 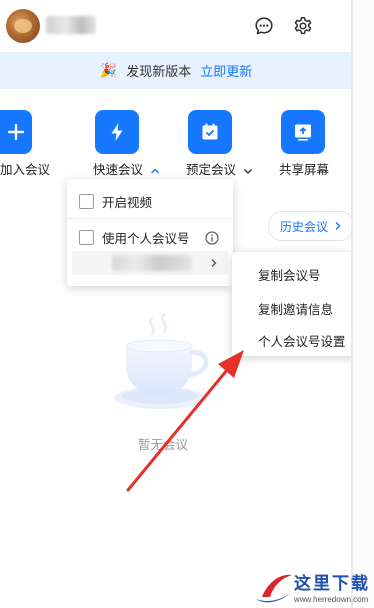 What do you see at coordinates (108, 70) in the screenshot?
I see `party-popper-icon: 🎉` at bounding box center [108, 70].